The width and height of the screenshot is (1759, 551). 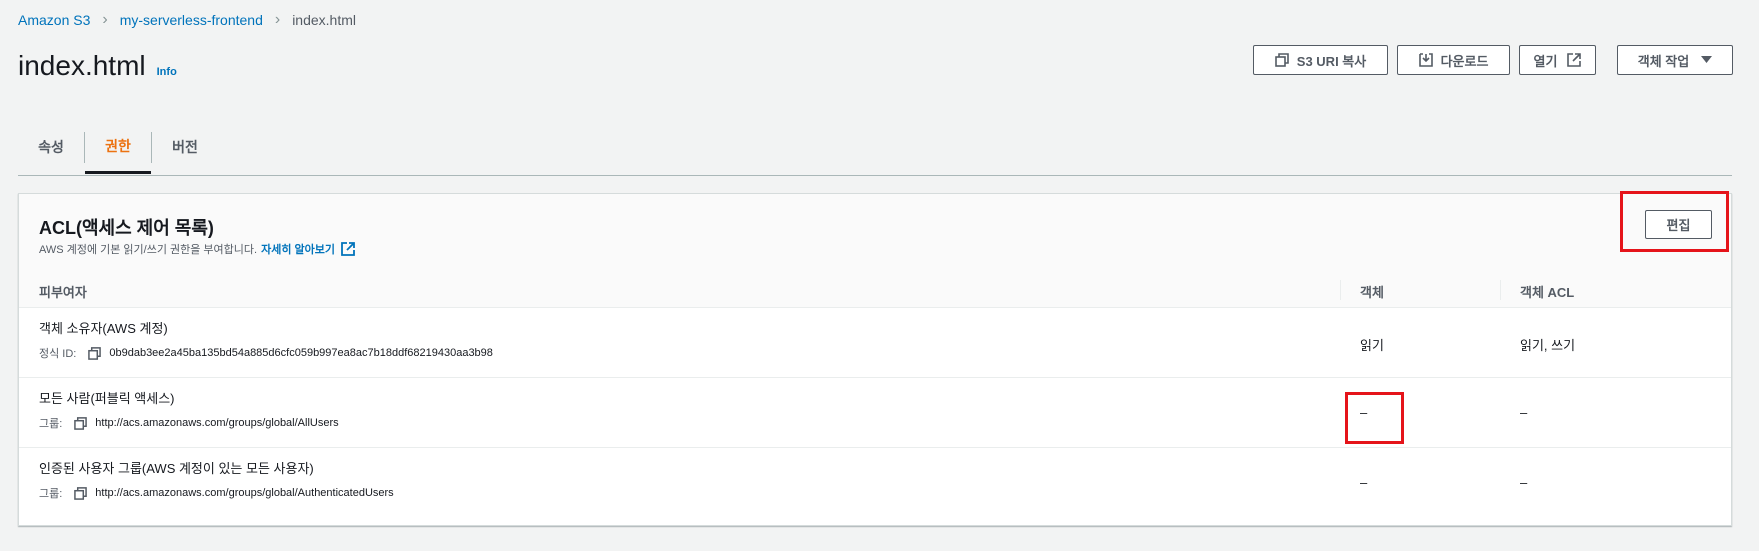 What do you see at coordinates (51, 147) in the screenshot?
I see `tab-properties: 속성` at bounding box center [51, 147].